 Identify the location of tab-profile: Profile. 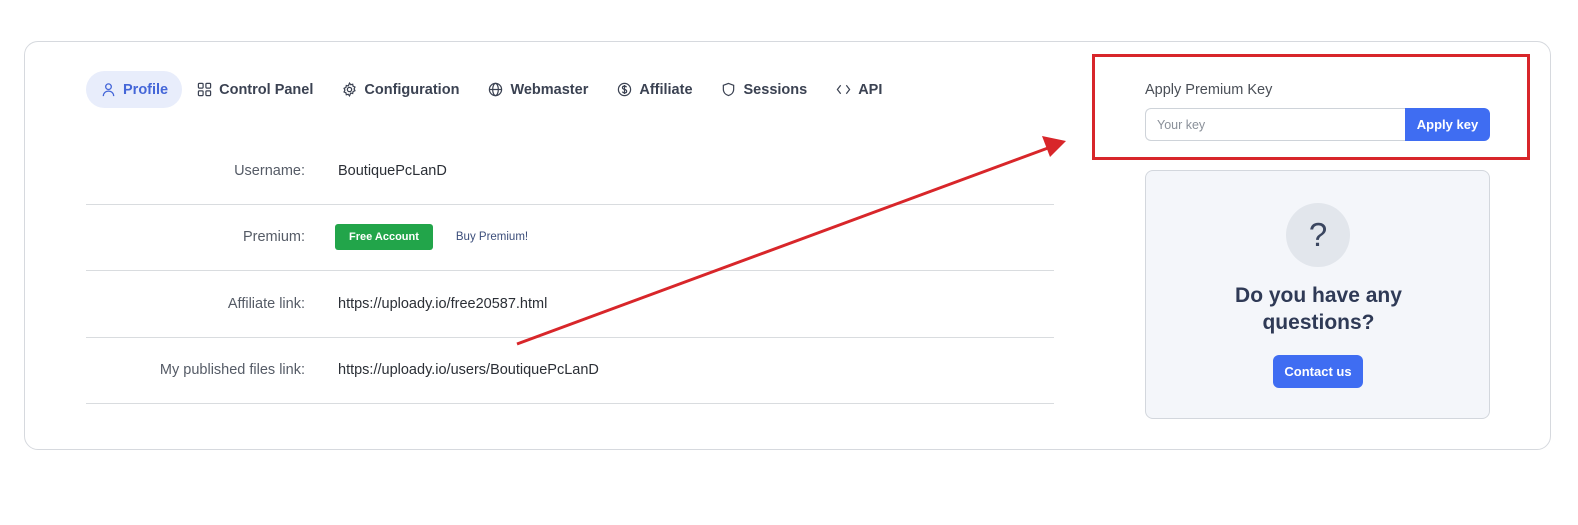
(134, 89).